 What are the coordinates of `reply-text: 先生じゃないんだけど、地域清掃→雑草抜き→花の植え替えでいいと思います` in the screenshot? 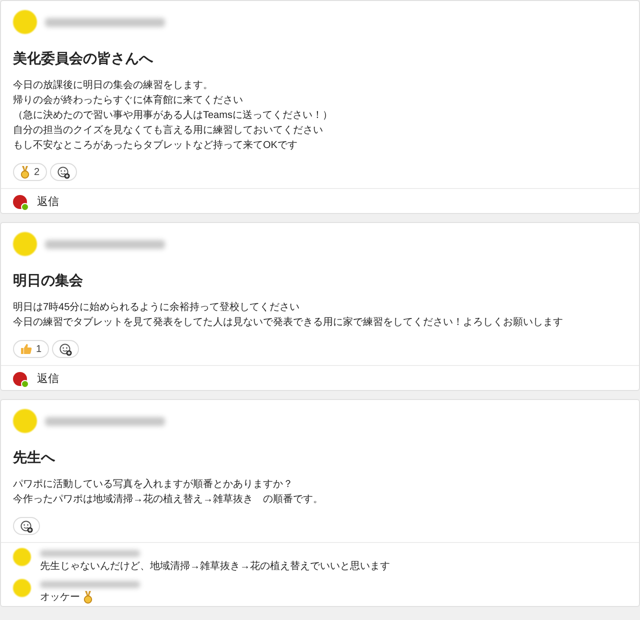 It's located at (215, 566).